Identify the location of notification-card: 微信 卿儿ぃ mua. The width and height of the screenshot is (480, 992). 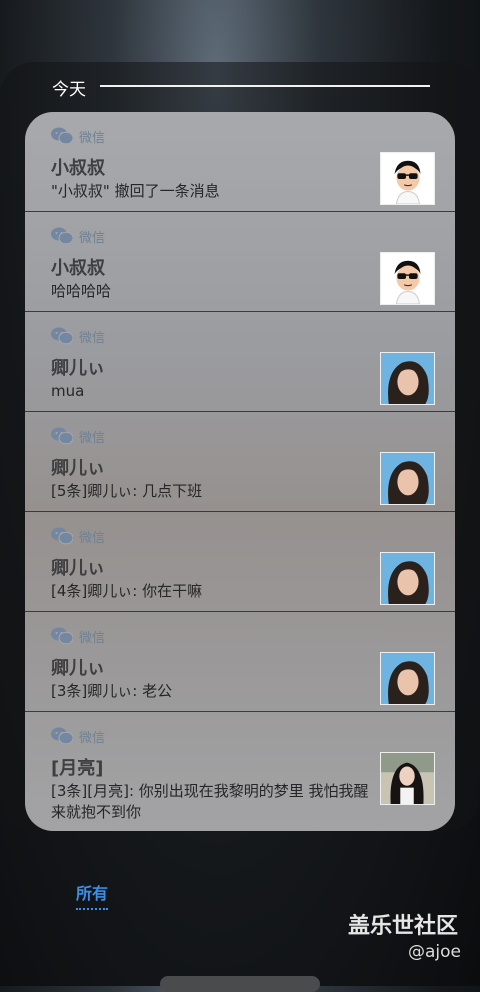
(240, 362).